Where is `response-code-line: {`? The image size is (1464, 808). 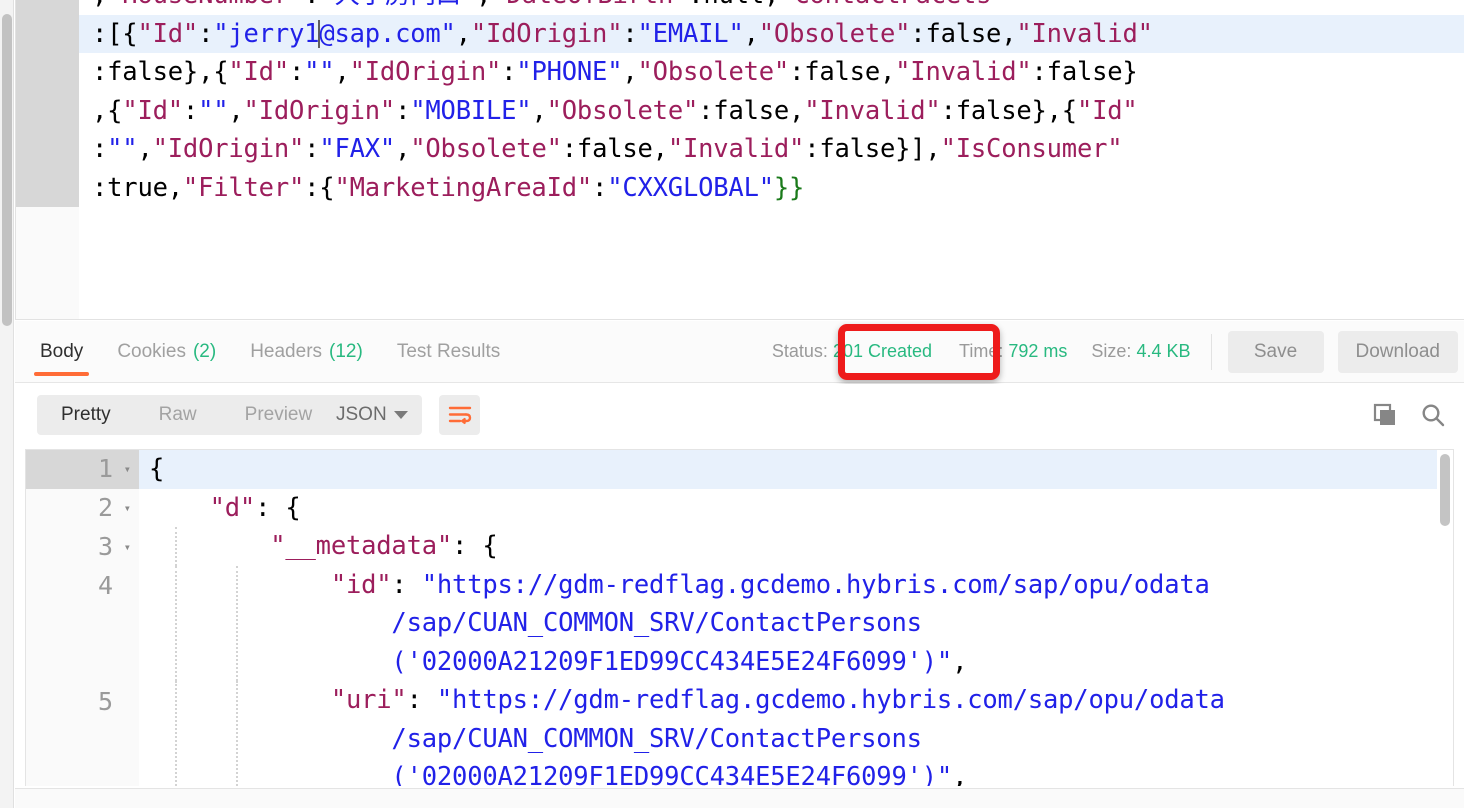 response-code-line: { is located at coordinates (796, 469).